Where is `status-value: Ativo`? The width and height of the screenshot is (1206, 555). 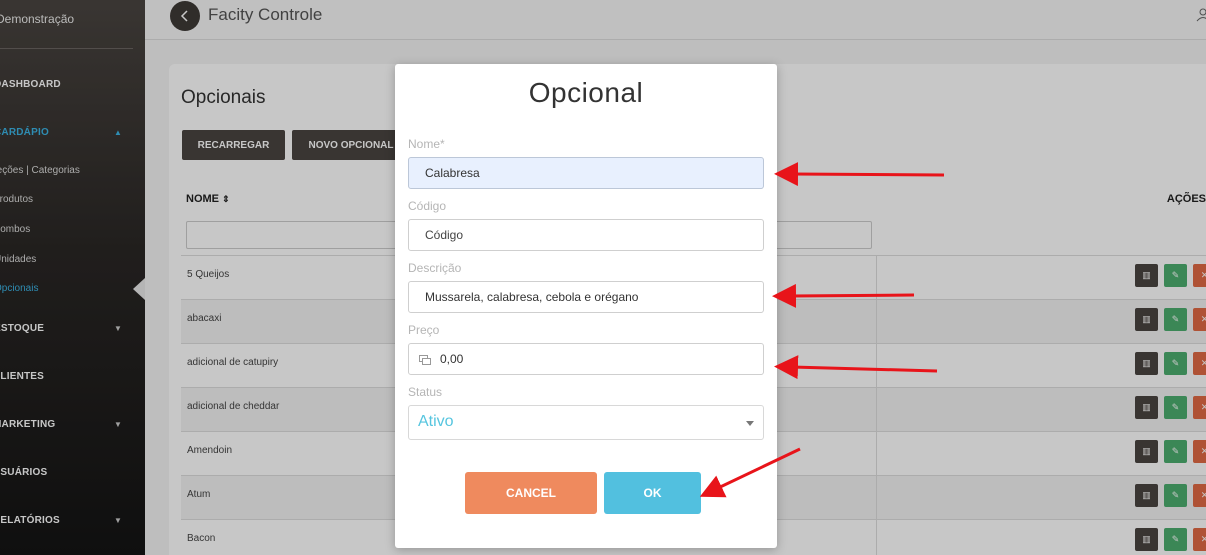
status-value: Ativo is located at coordinates (436, 421).